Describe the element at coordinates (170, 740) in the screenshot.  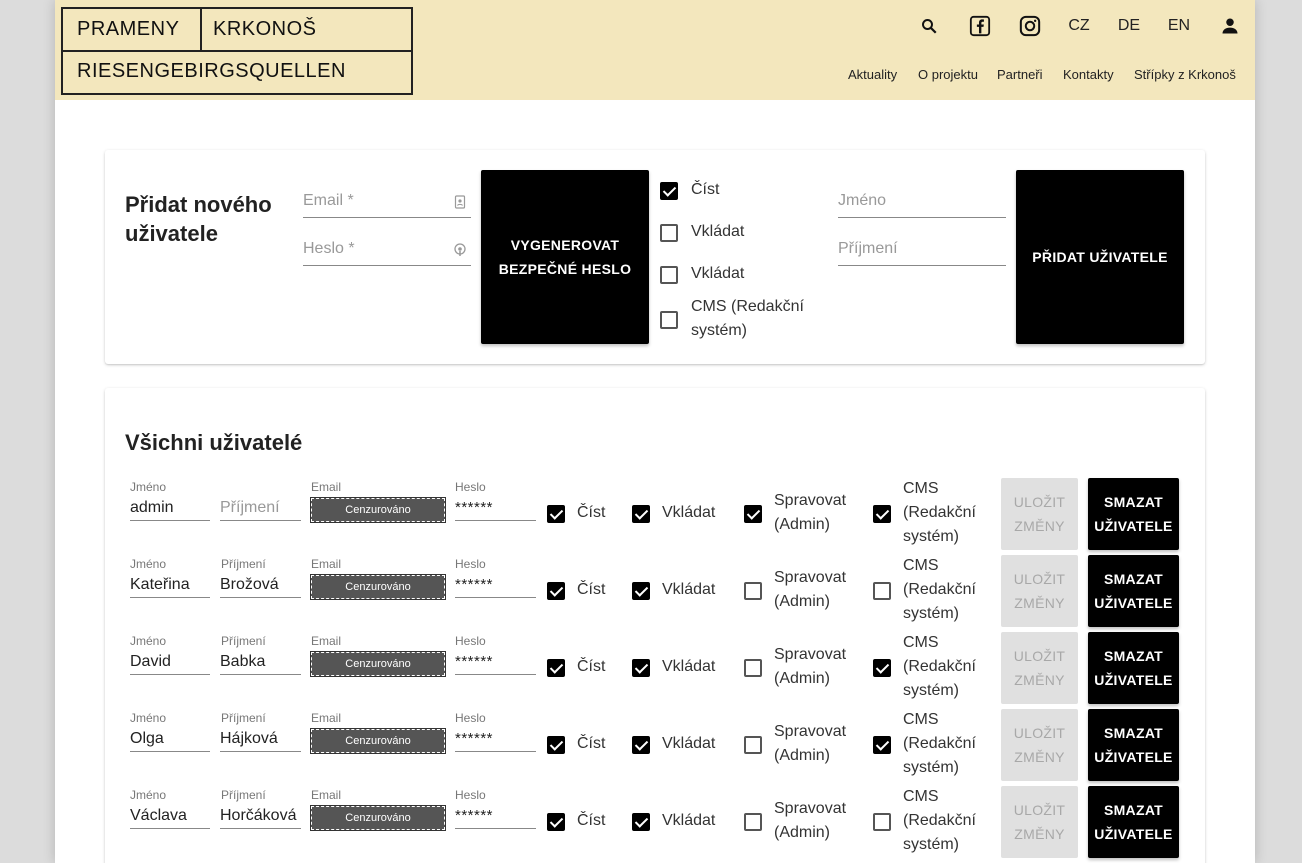
I see `first-name-field: Olga` at that location.